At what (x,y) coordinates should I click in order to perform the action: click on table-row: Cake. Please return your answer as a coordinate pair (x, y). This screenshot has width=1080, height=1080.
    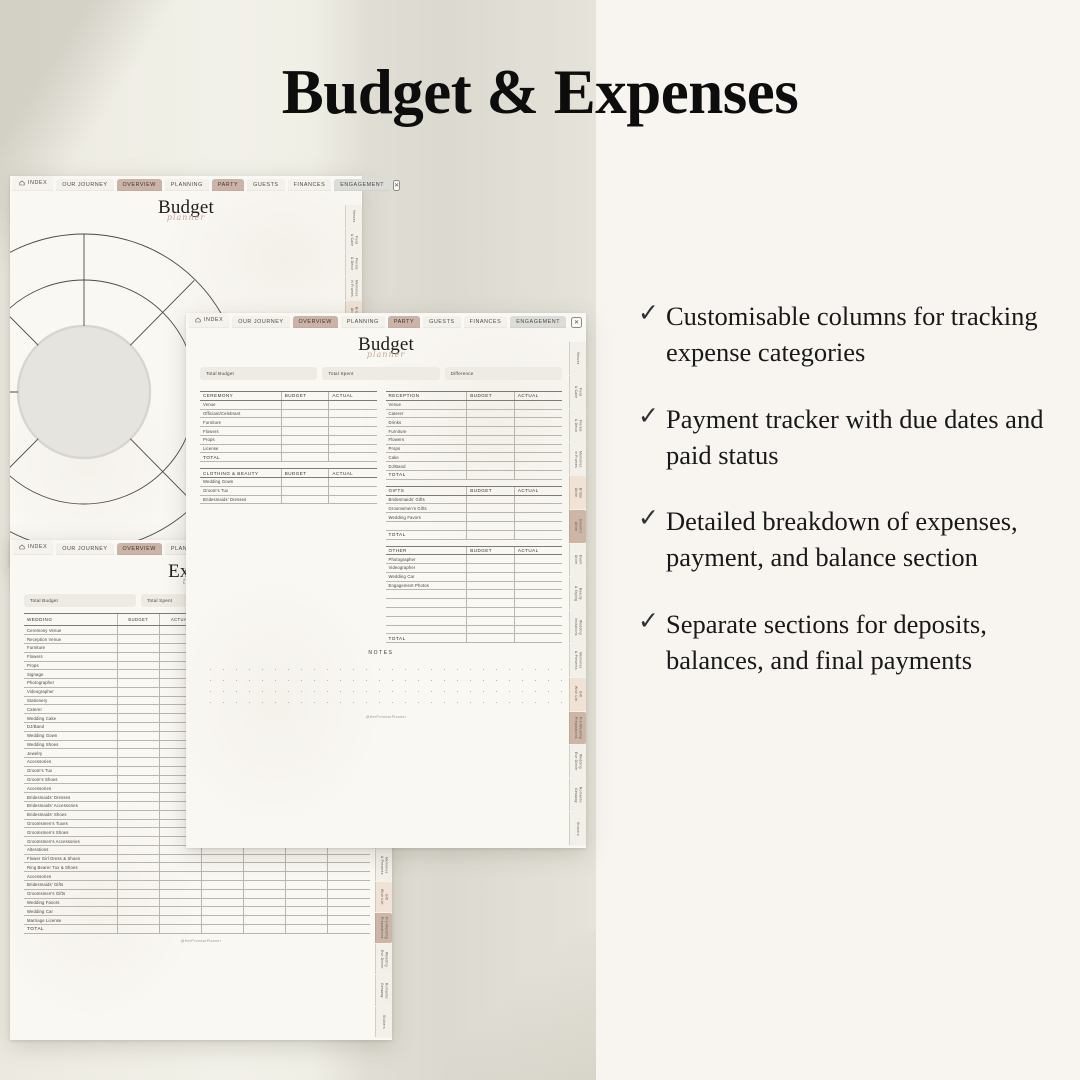
    Looking at the image, I should click on (473, 457).